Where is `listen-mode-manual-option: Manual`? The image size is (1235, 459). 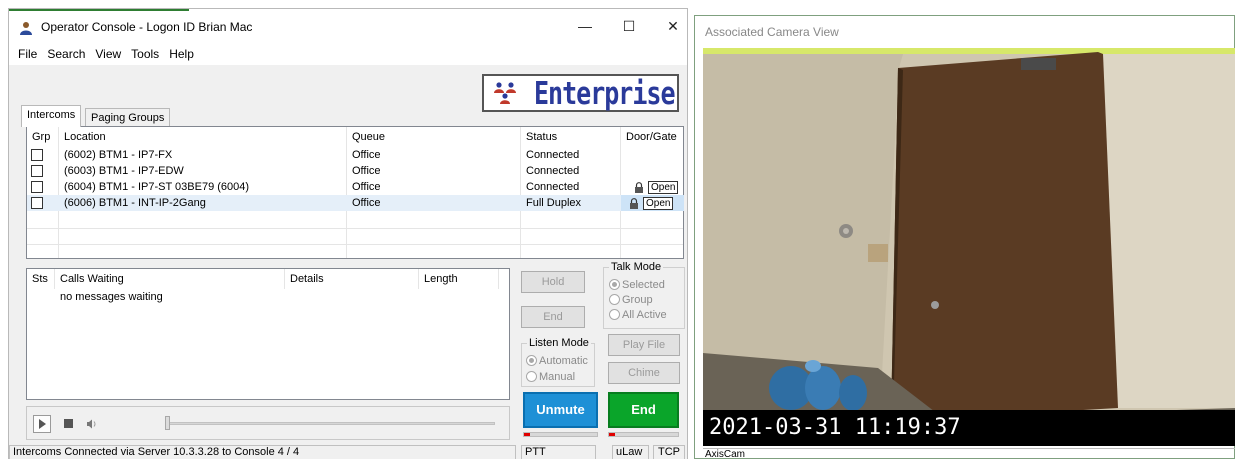
listen-mode-manual-option: Manual is located at coordinates (550, 377).